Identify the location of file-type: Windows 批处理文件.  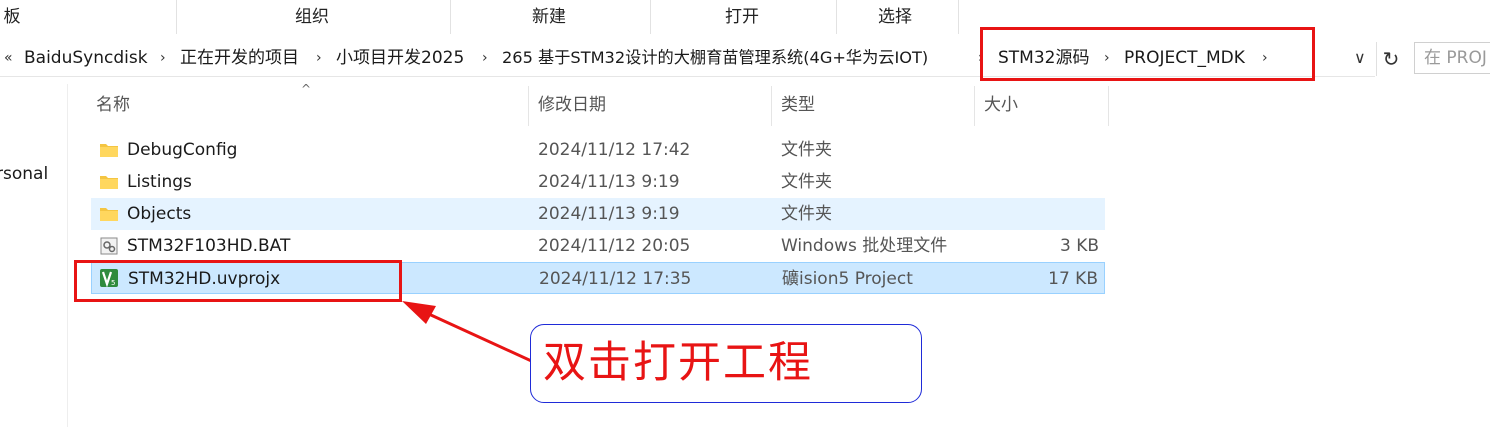
(864, 246).